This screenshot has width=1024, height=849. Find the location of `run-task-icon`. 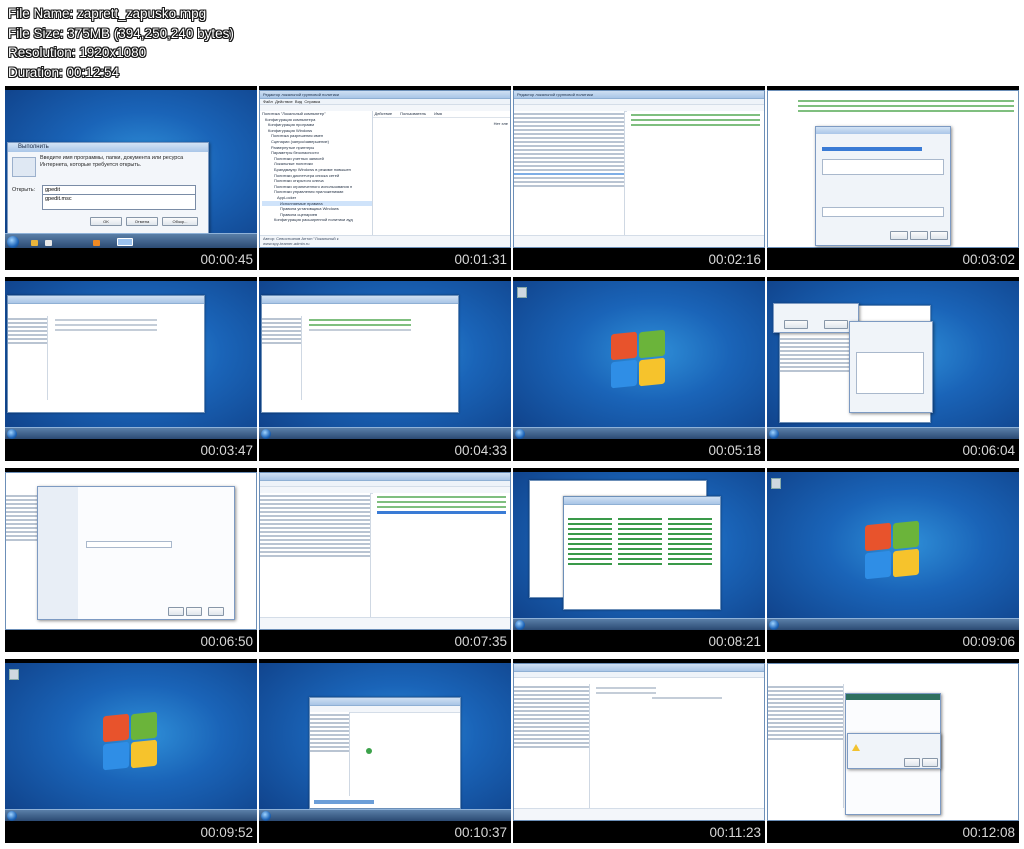

run-task-icon is located at coordinates (125, 242).